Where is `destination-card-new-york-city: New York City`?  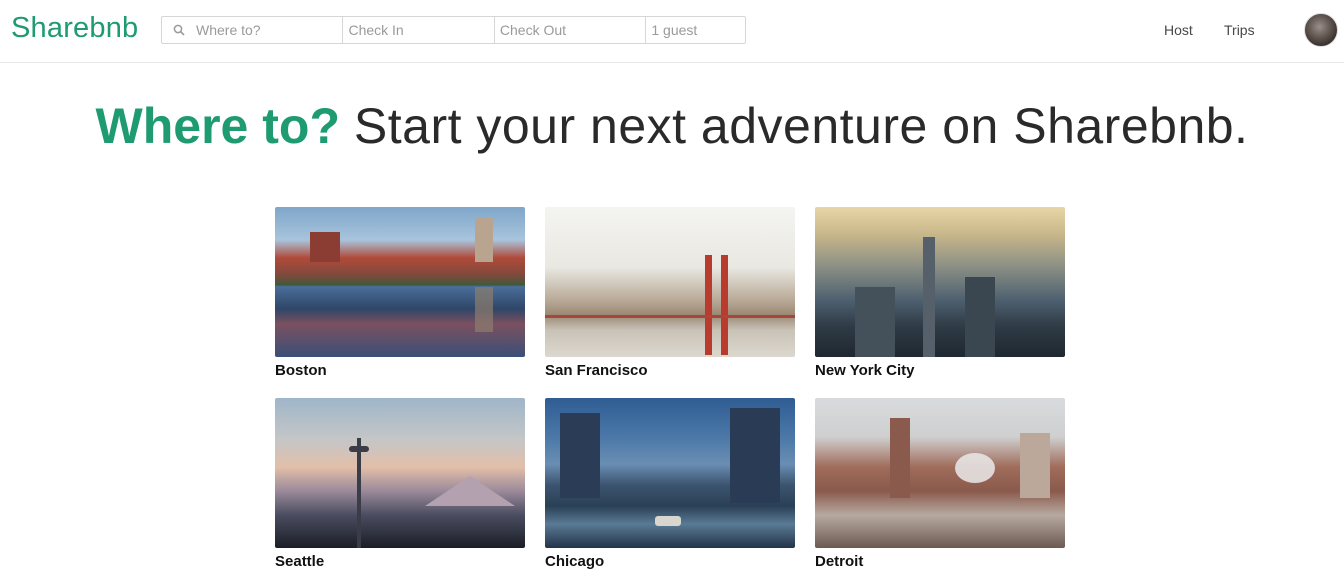 destination-card-new-york-city: New York City is located at coordinates (940, 293).